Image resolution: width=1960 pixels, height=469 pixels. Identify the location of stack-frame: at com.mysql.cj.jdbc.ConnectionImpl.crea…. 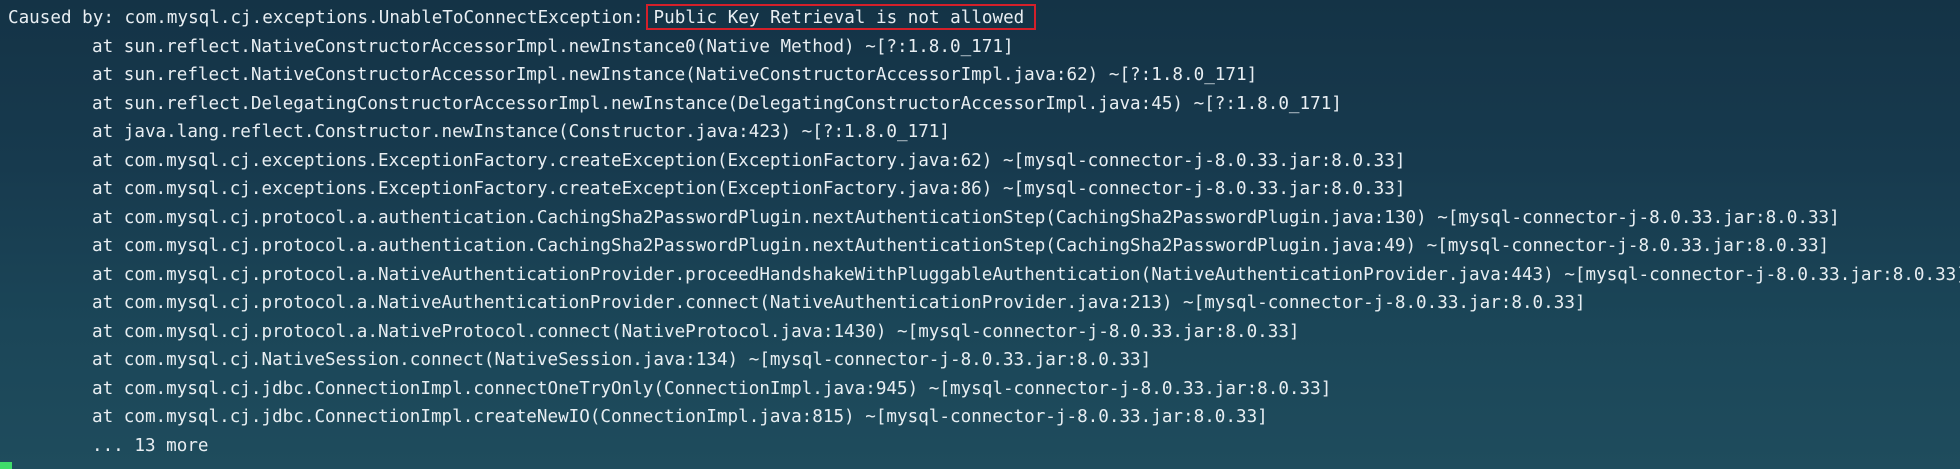
(680, 417).